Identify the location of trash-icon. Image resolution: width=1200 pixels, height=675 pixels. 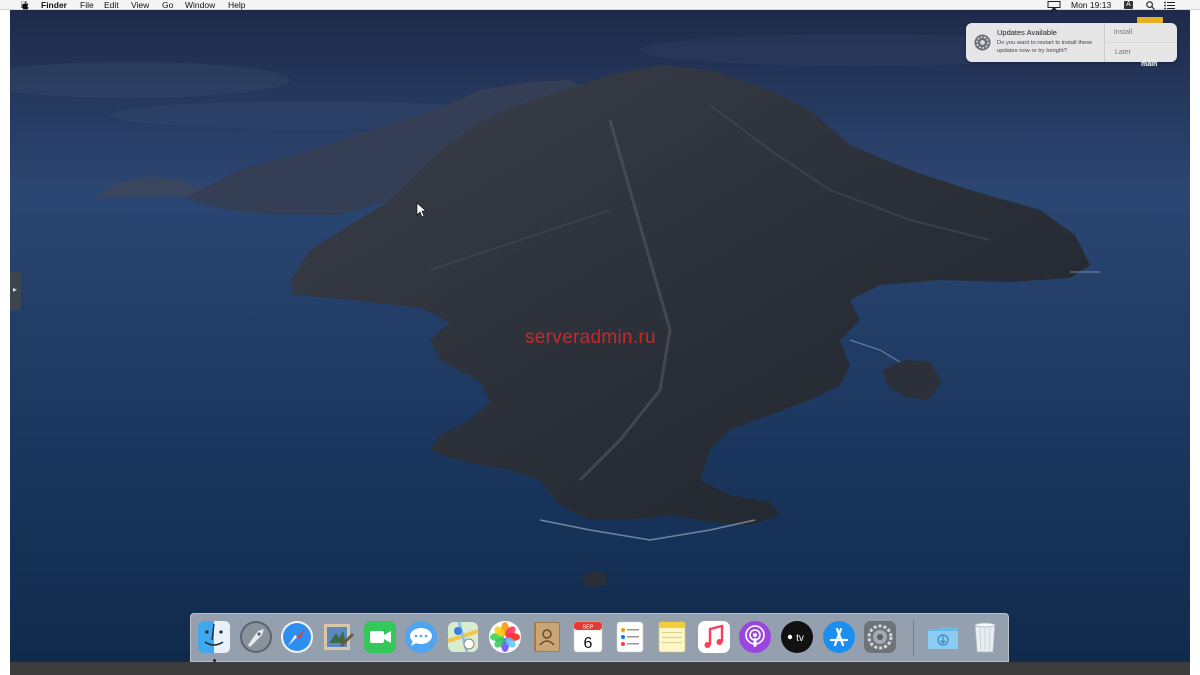
(985, 637).